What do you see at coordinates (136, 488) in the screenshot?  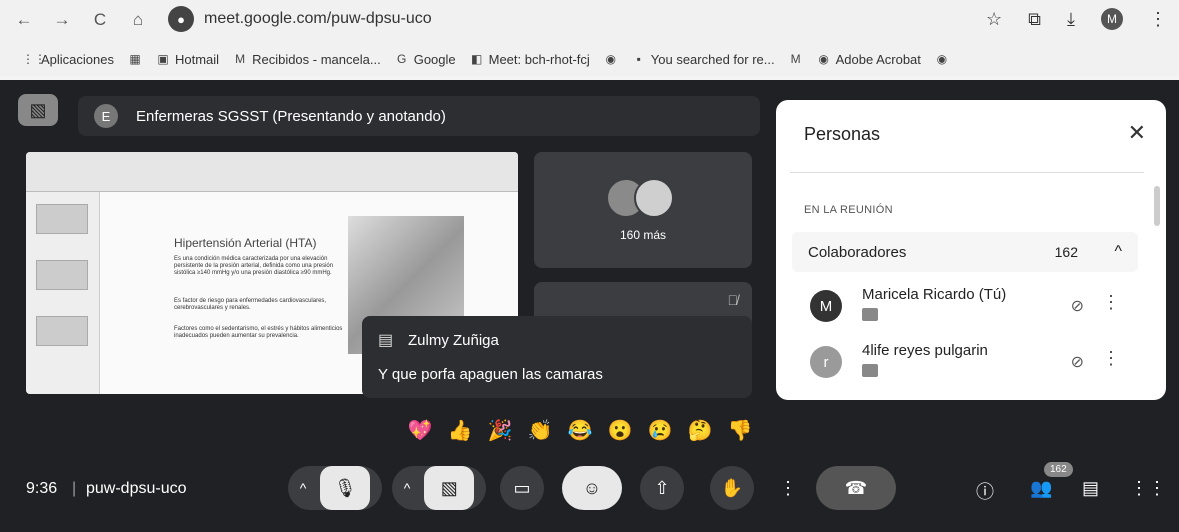 I see `meeting-code: puw-dpsu-uco` at bounding box center [136, 488].